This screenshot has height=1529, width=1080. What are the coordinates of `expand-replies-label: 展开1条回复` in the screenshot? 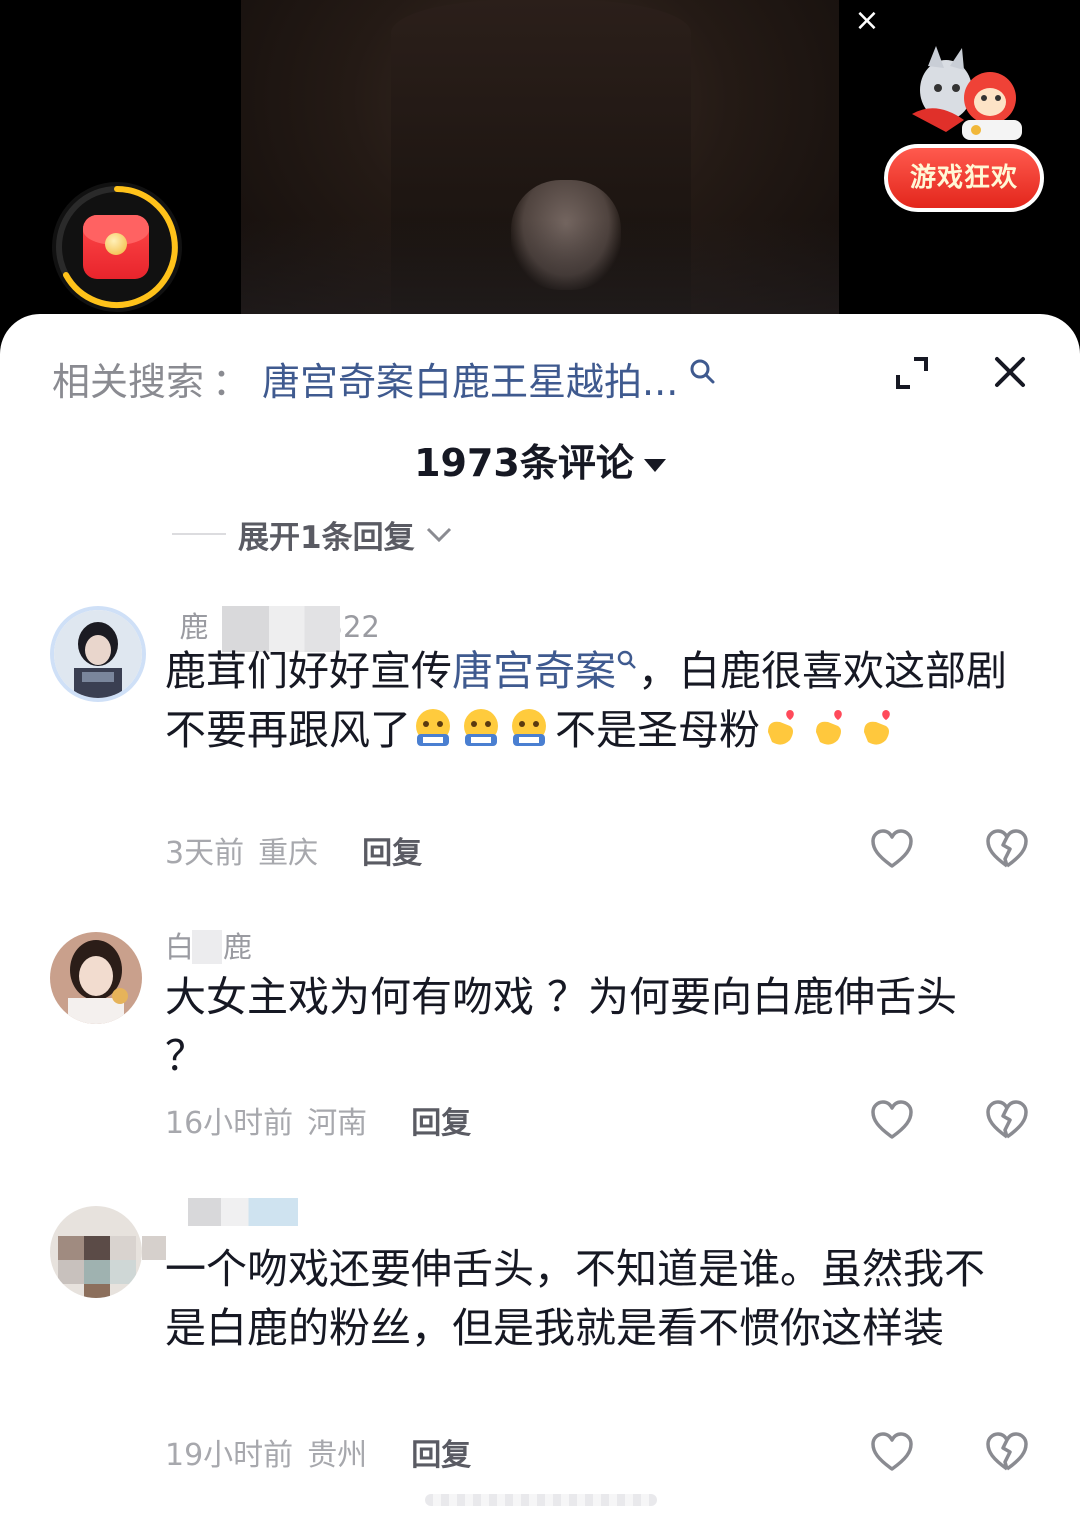 It's located at (326, 537).